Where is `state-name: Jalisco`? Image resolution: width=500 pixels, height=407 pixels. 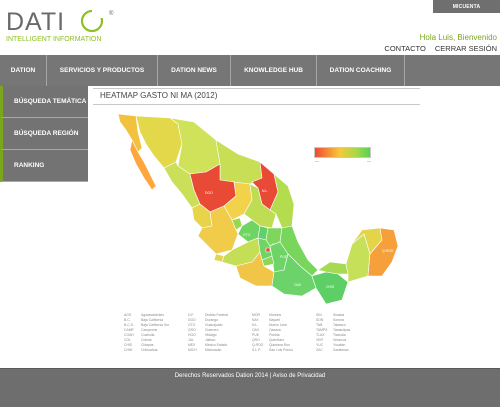 state-name: Jalisco is located at coordinates (210, 340).